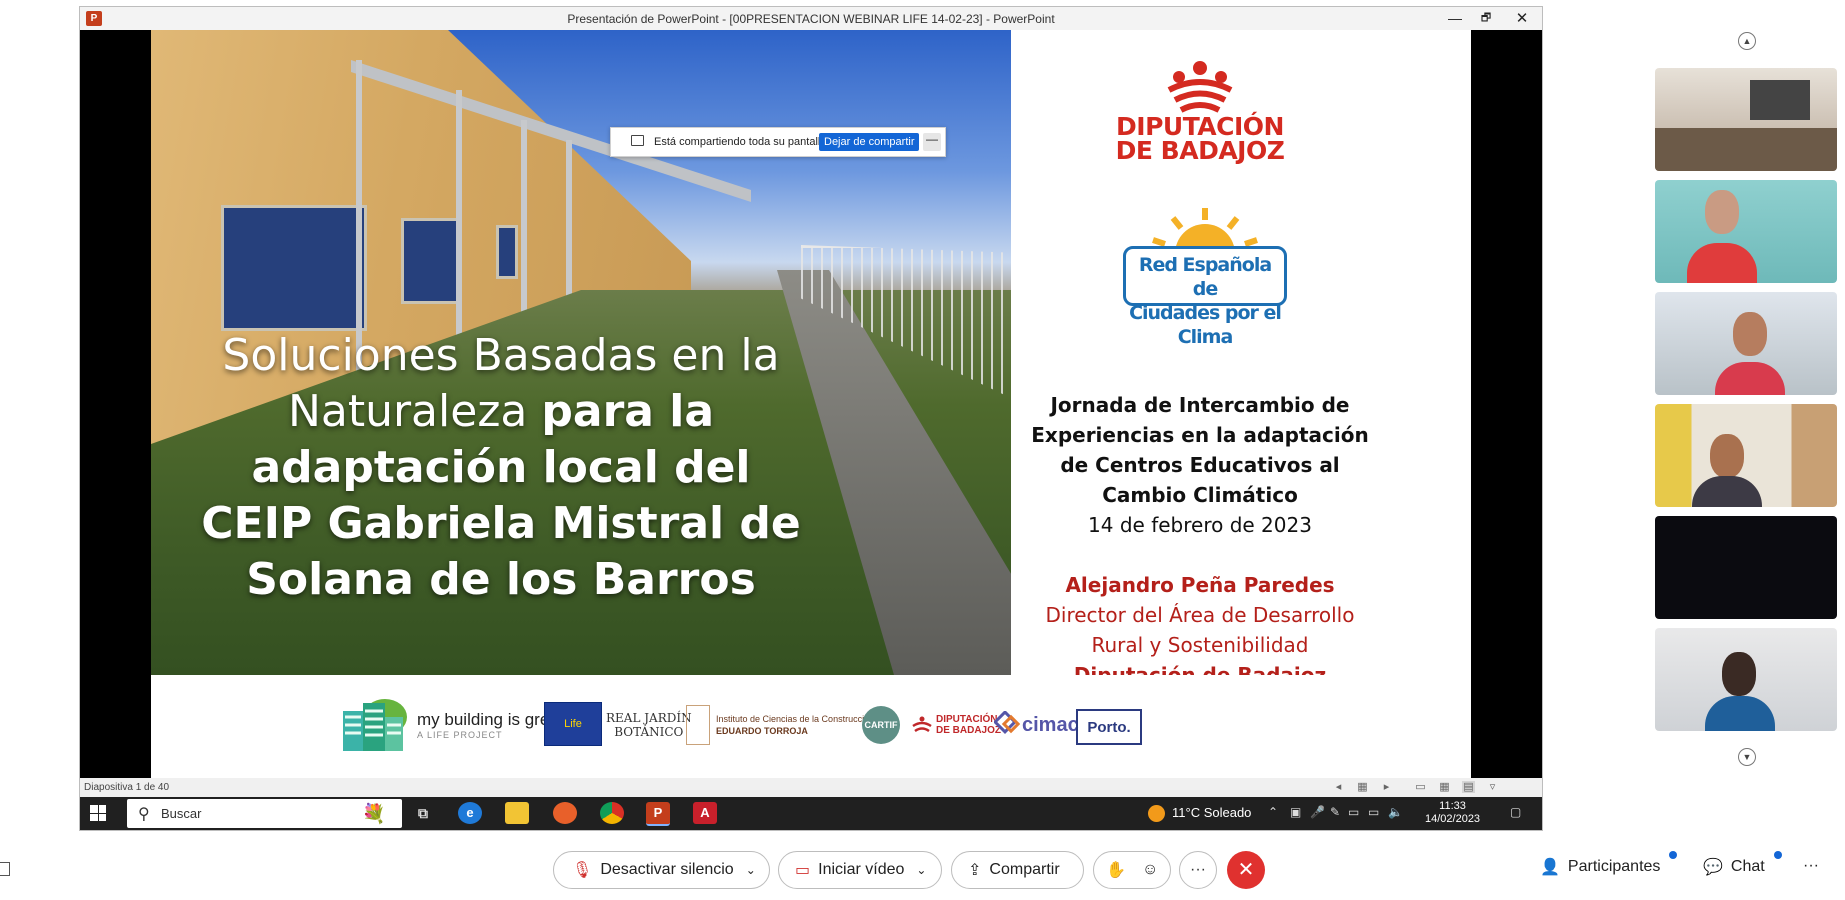 Image resolution: width=1845 pixels, height=900 pixels. Describe the element at coordinates (1444, 787) in the screenshot. I see `sorter-view-icon: ▦` at that location.